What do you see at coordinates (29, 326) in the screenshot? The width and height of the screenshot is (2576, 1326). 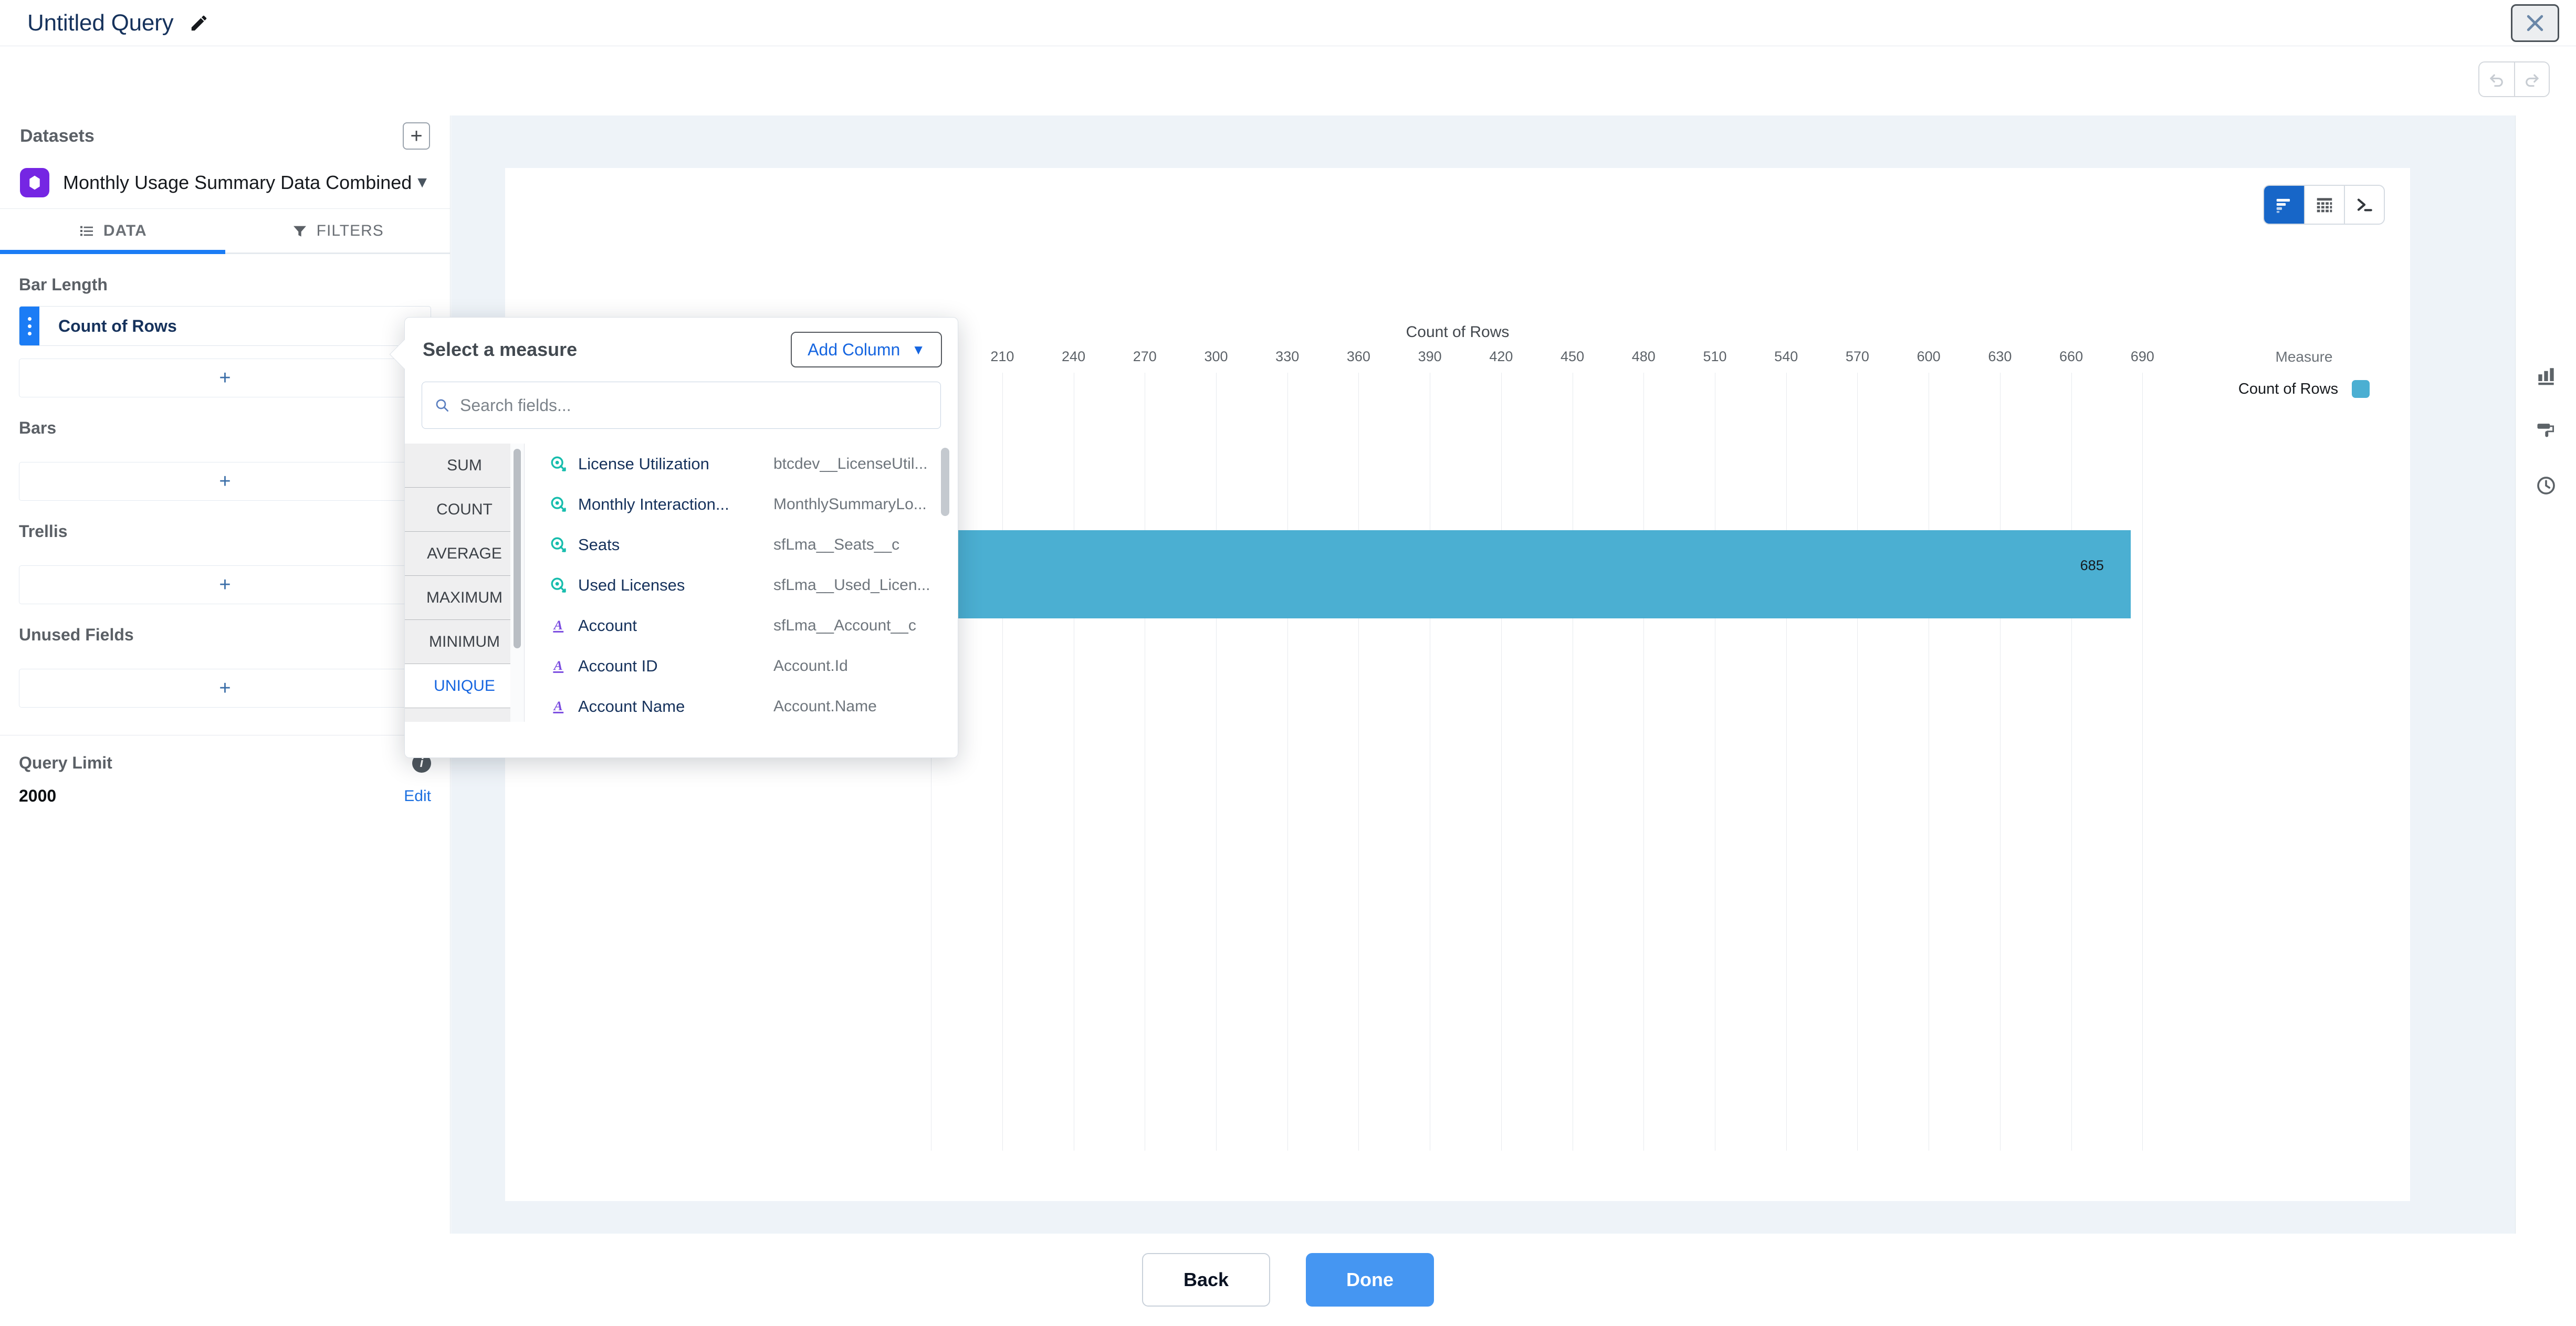 I see `drag-handle-icon` at bounding box center [29, 326].